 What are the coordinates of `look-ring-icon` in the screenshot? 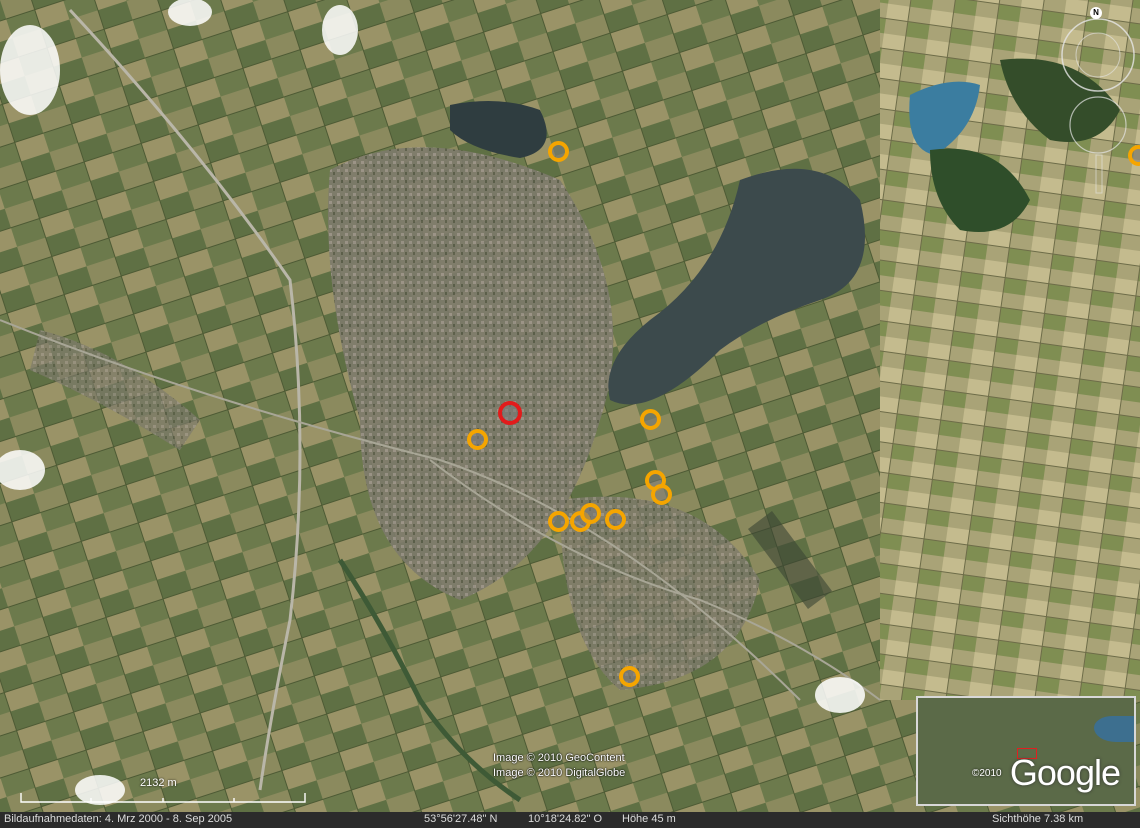 It's located at (1098, 55).